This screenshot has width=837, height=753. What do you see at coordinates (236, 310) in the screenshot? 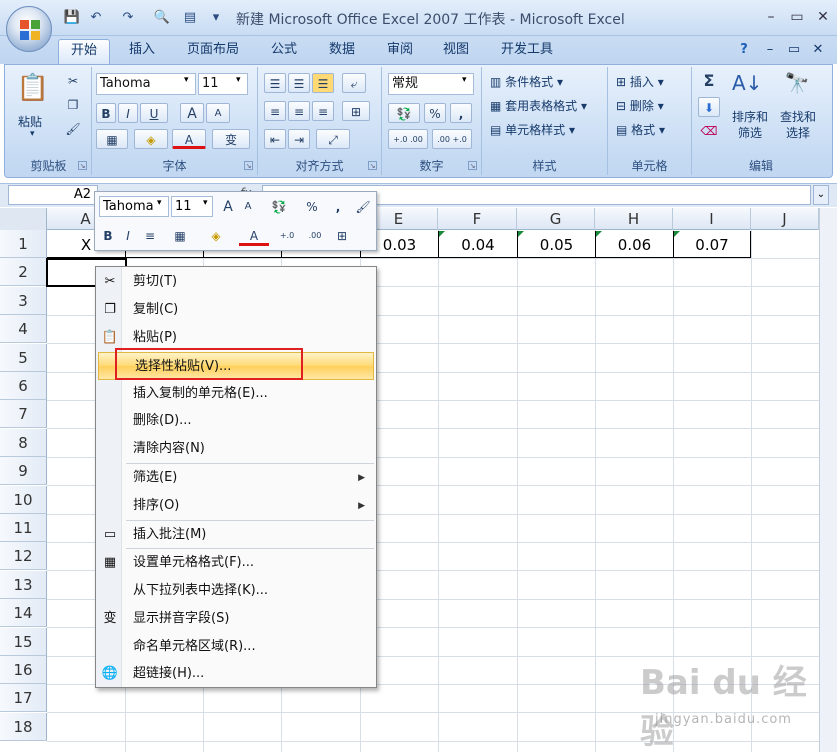
I see `context-menu-item-1: ❐ 复制(C)` at bounding box center [236, 310].